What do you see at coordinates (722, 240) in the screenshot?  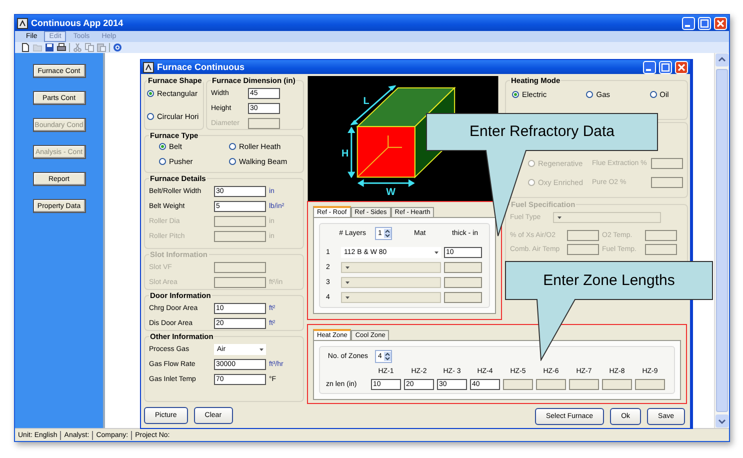 I see `scrollbar-thumb` at bounding box center [722, 240].